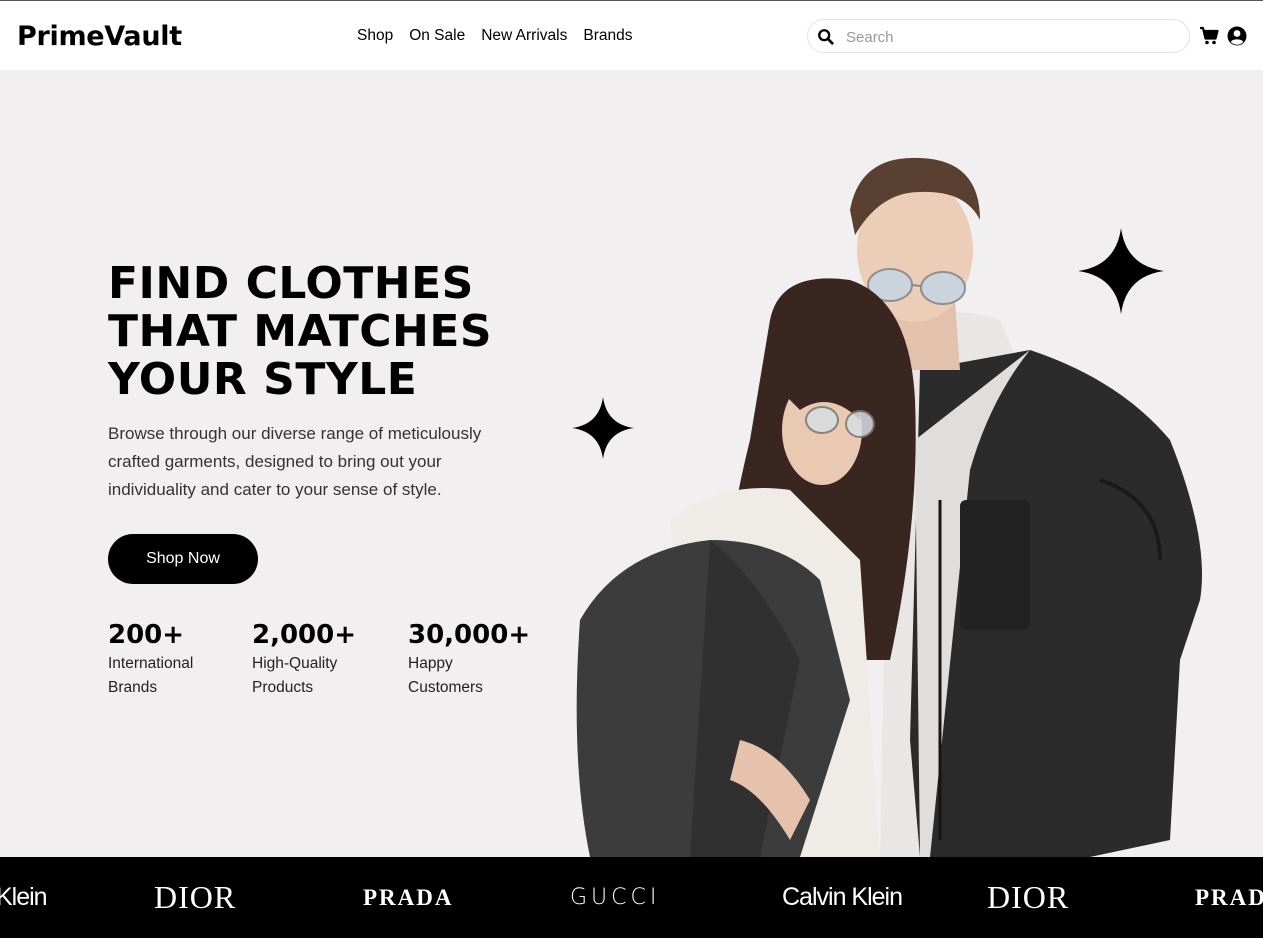 The image size is (1263, 938). What do you see at coordinates (437, 36) in the screenshot?
I see `nav-link-on-sale: On Sale` at bounding box center [437, 36].